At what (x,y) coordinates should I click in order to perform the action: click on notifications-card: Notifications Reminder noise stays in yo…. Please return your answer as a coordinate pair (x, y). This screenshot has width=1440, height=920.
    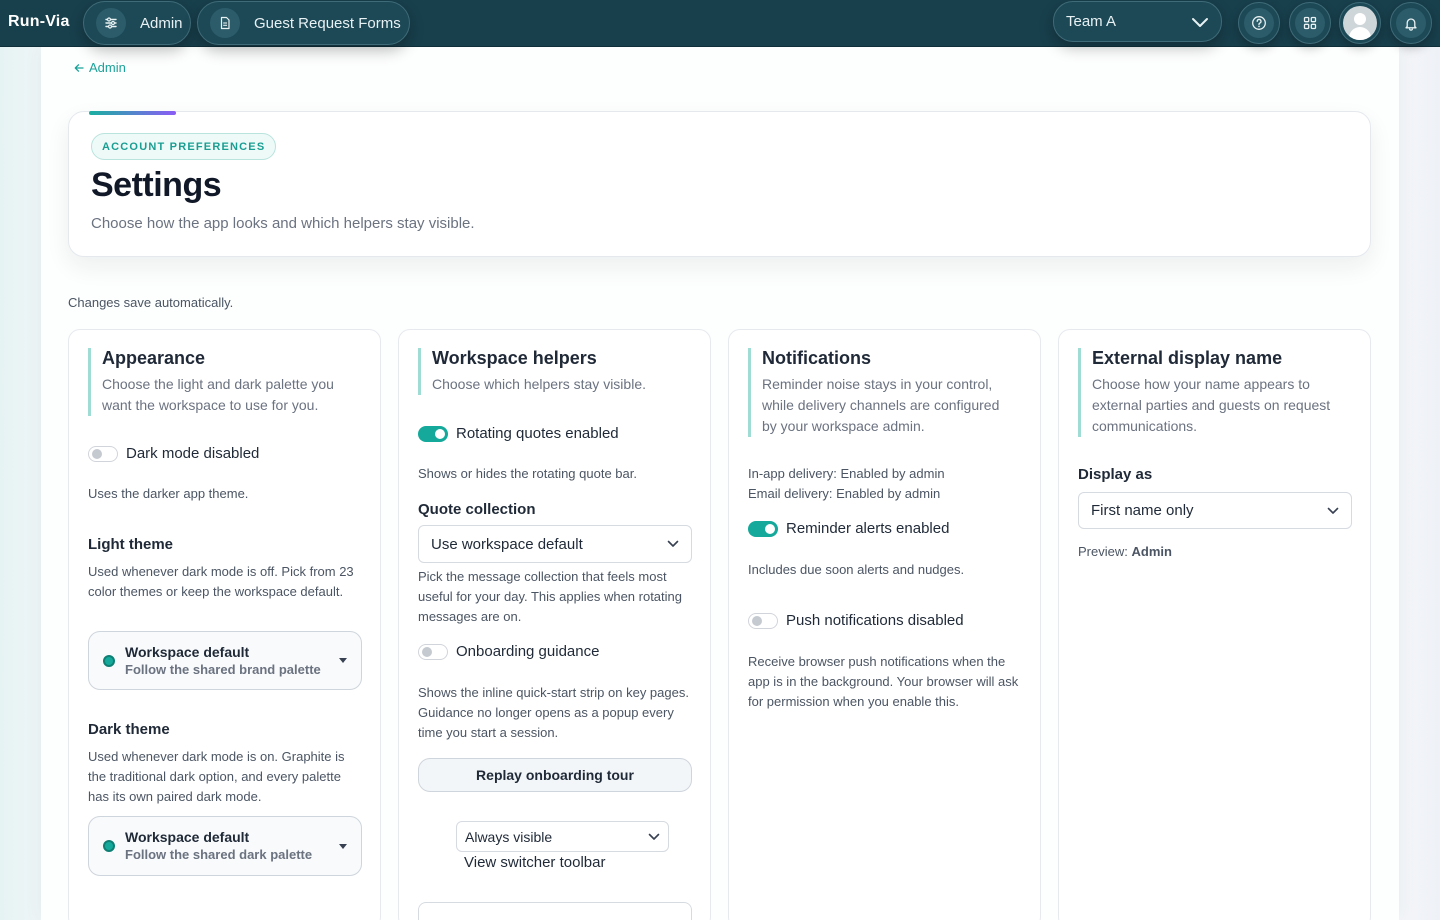
    Looking at the image, I should click on (884, 624).